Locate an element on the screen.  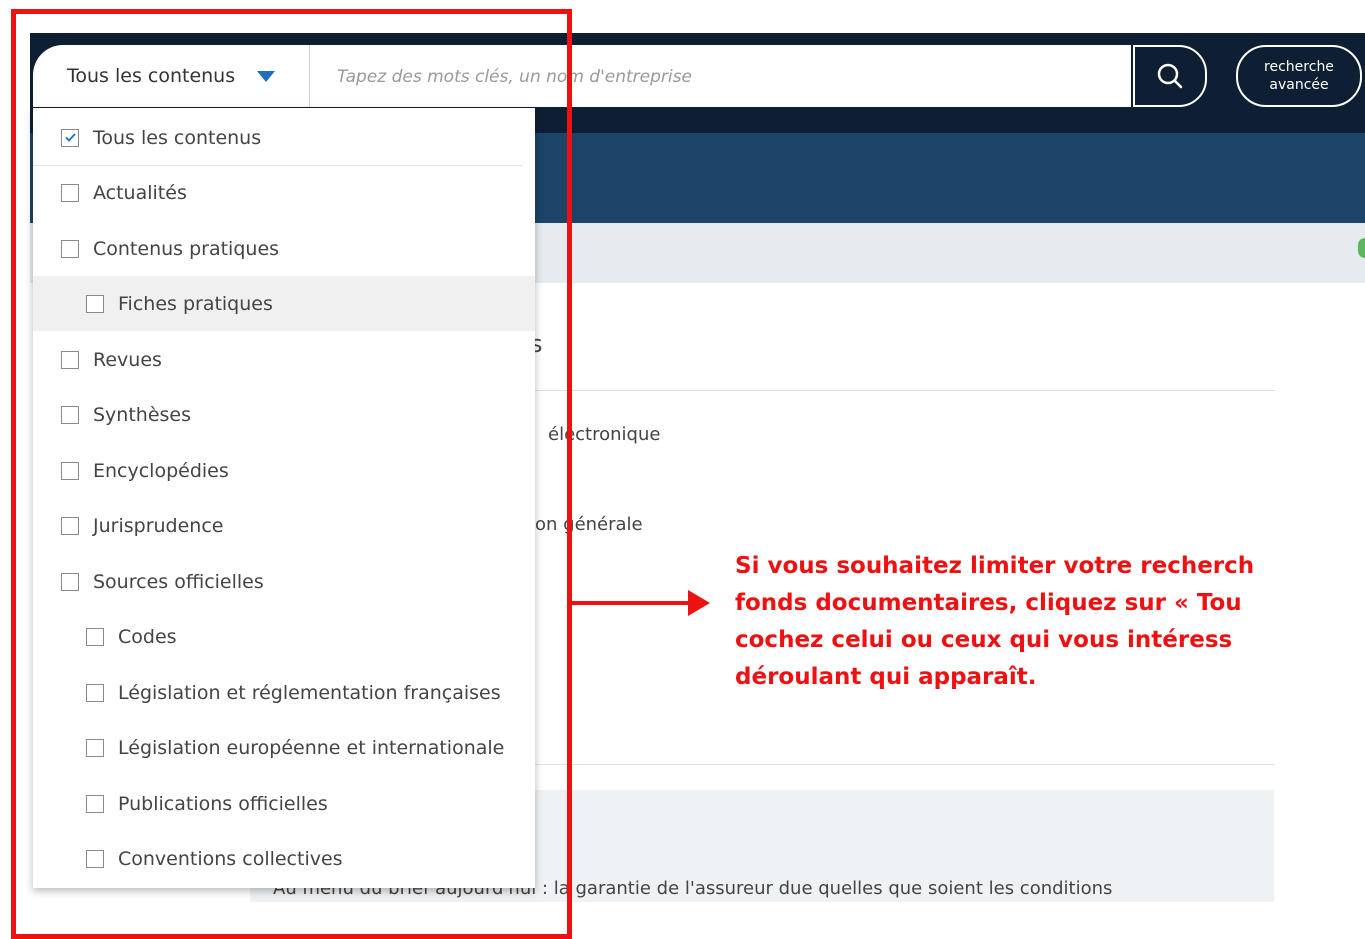
advanced-search-label-1: recherche is located at coordinates (1299, 67).